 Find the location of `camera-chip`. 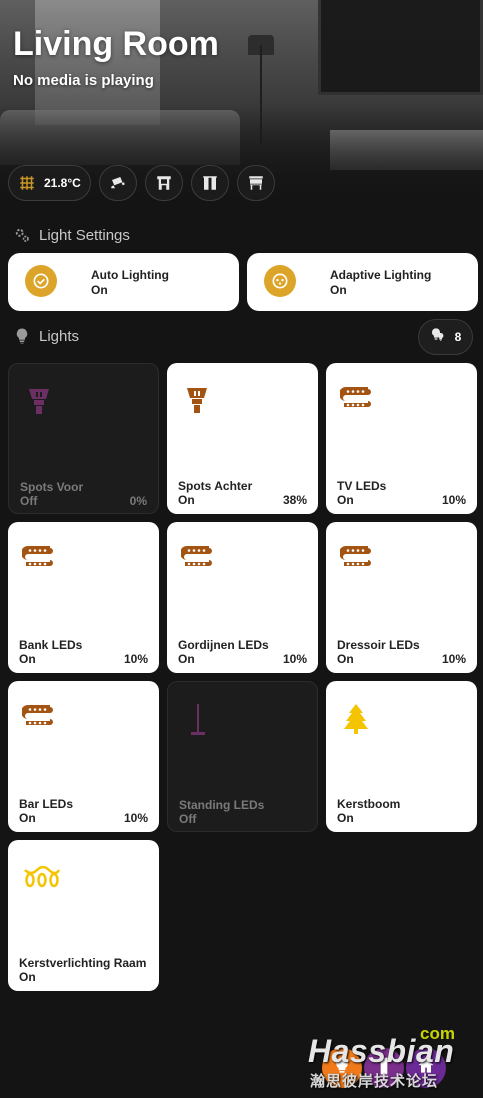

camera-chip is located at coordinates (117, 183).